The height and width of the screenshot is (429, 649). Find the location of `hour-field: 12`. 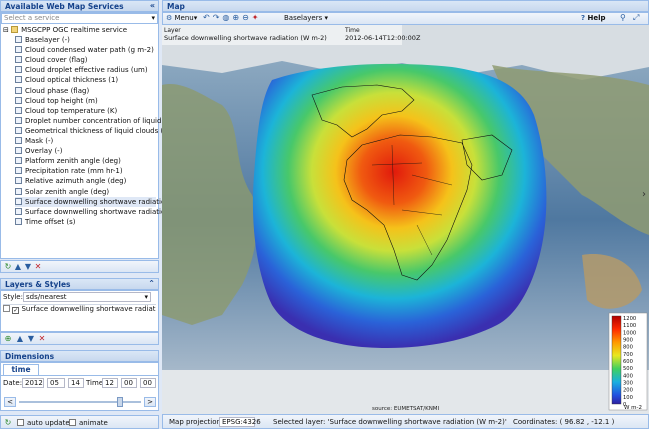

hour-field: 12 is located at coordinates (110, 383).